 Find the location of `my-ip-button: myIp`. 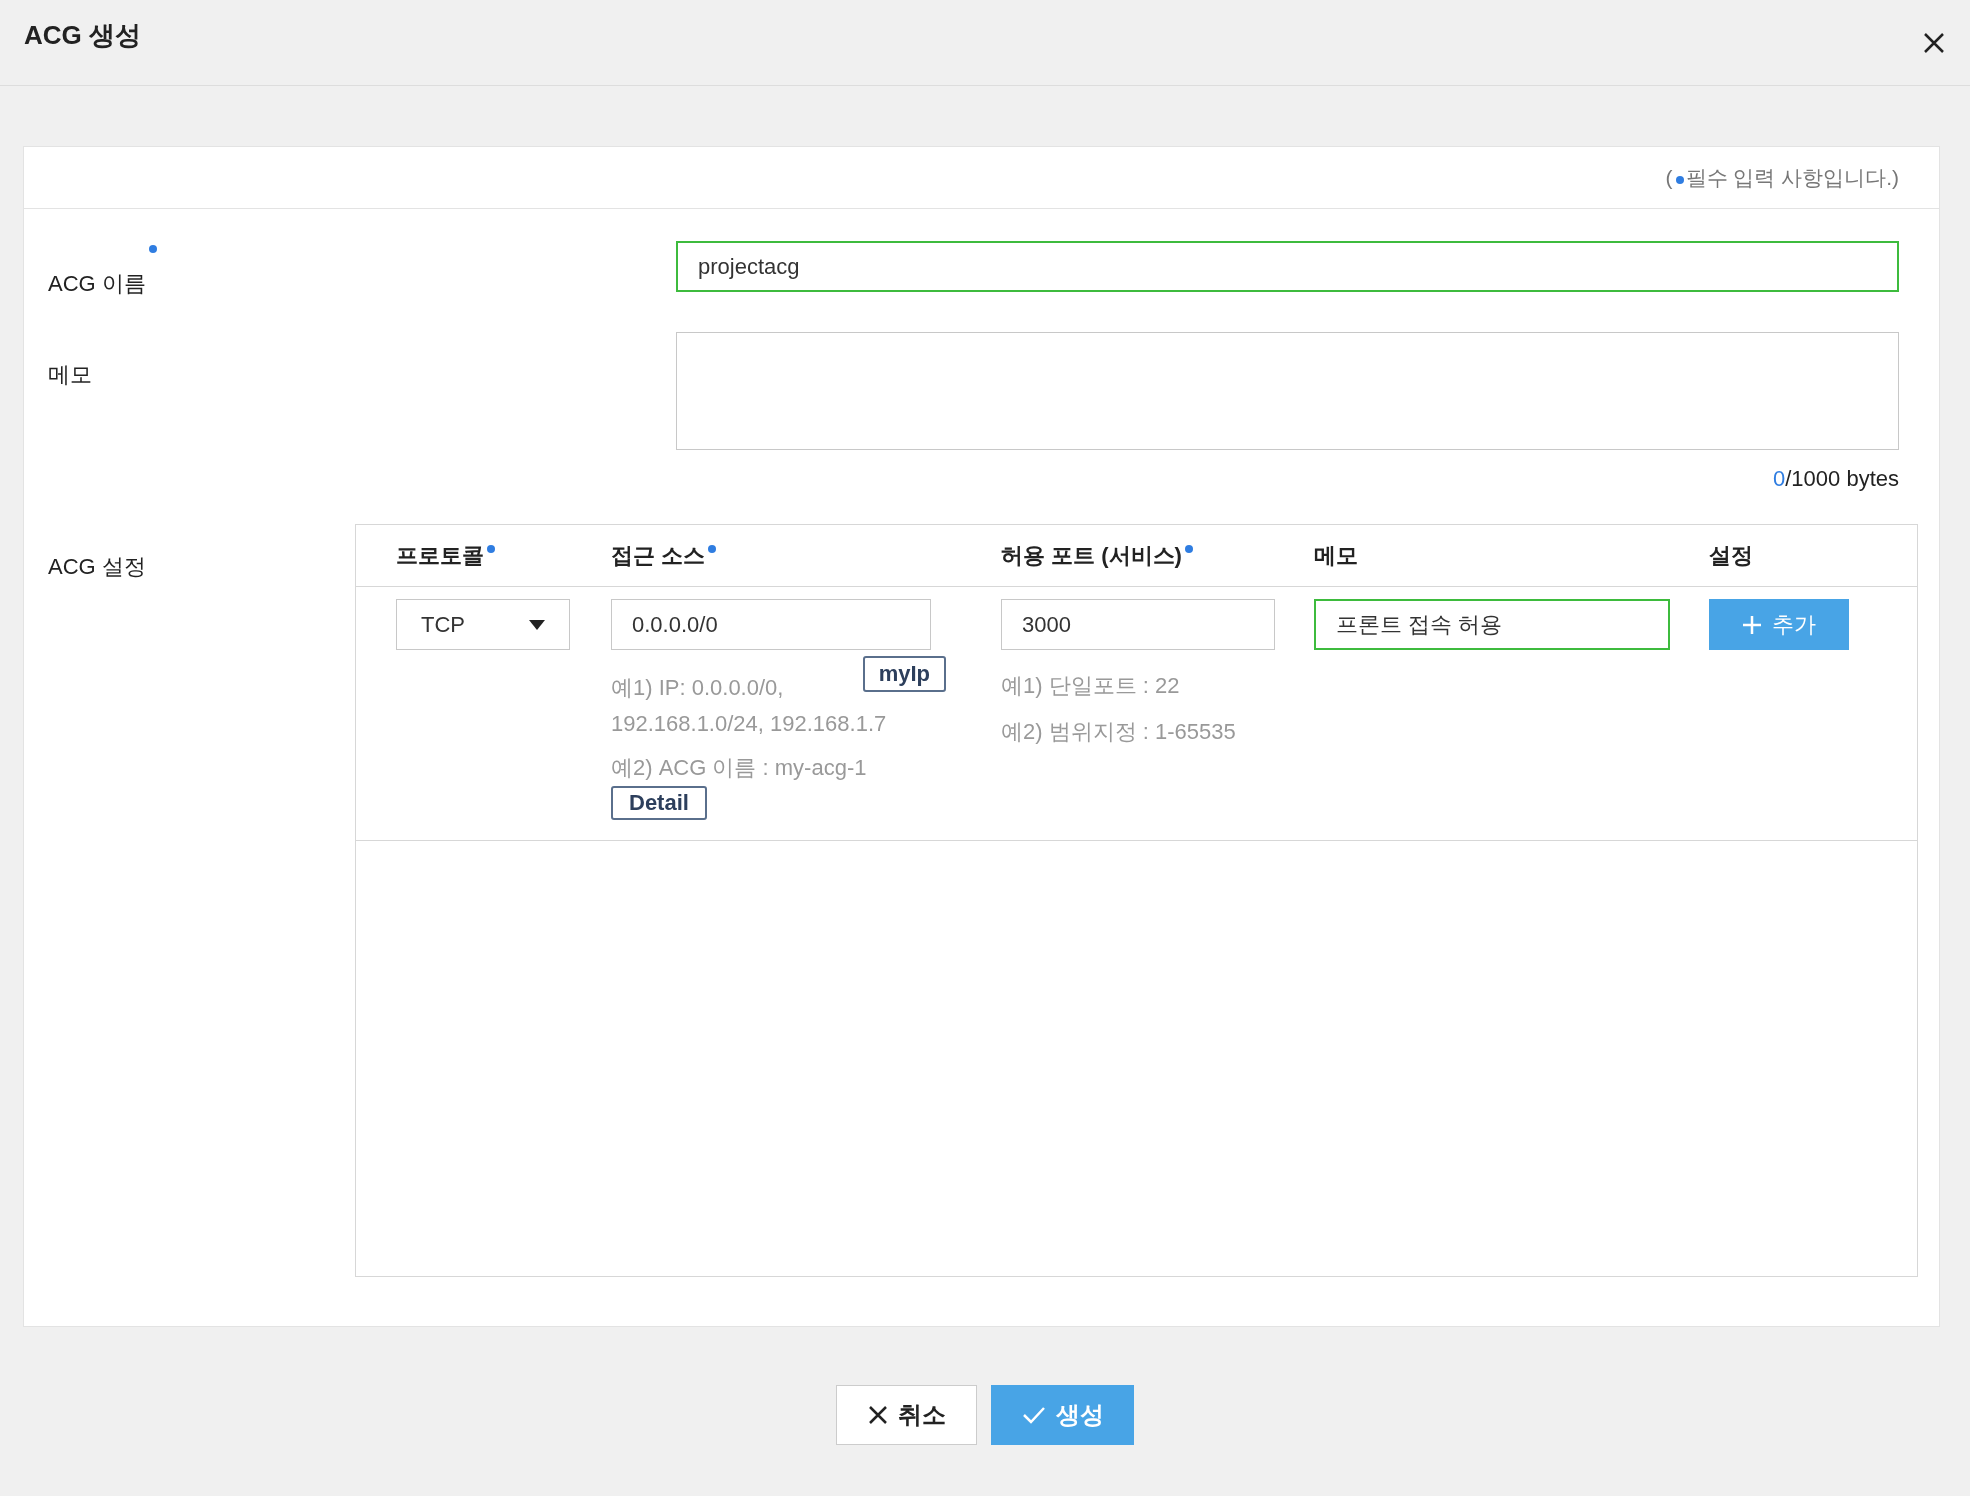

my-ip-button: myIp is located at coordinates (904, 674).